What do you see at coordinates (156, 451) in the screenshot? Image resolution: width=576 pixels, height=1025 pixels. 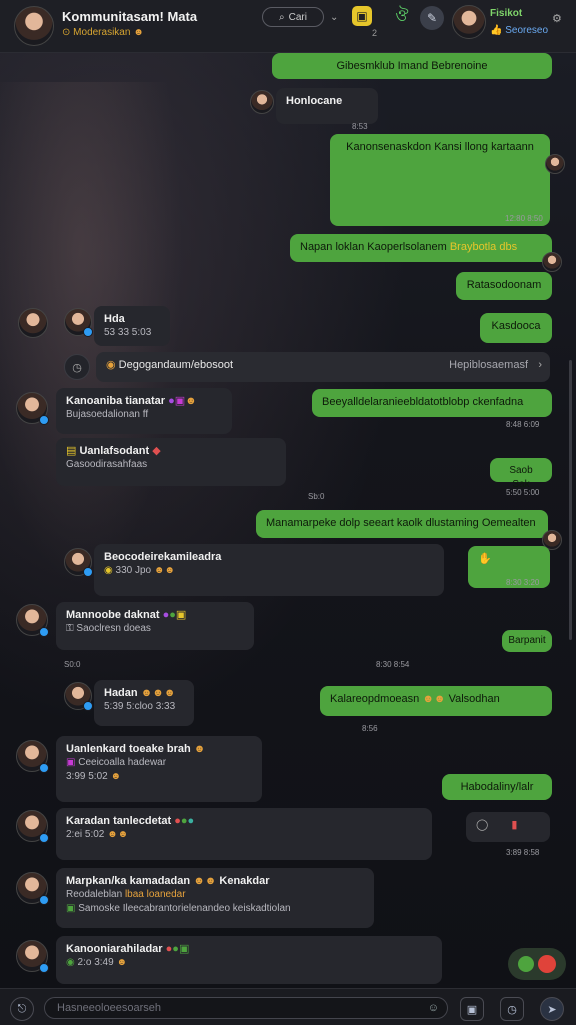 I see `emoji-icon: ◆` at bounding box center [156, 451].